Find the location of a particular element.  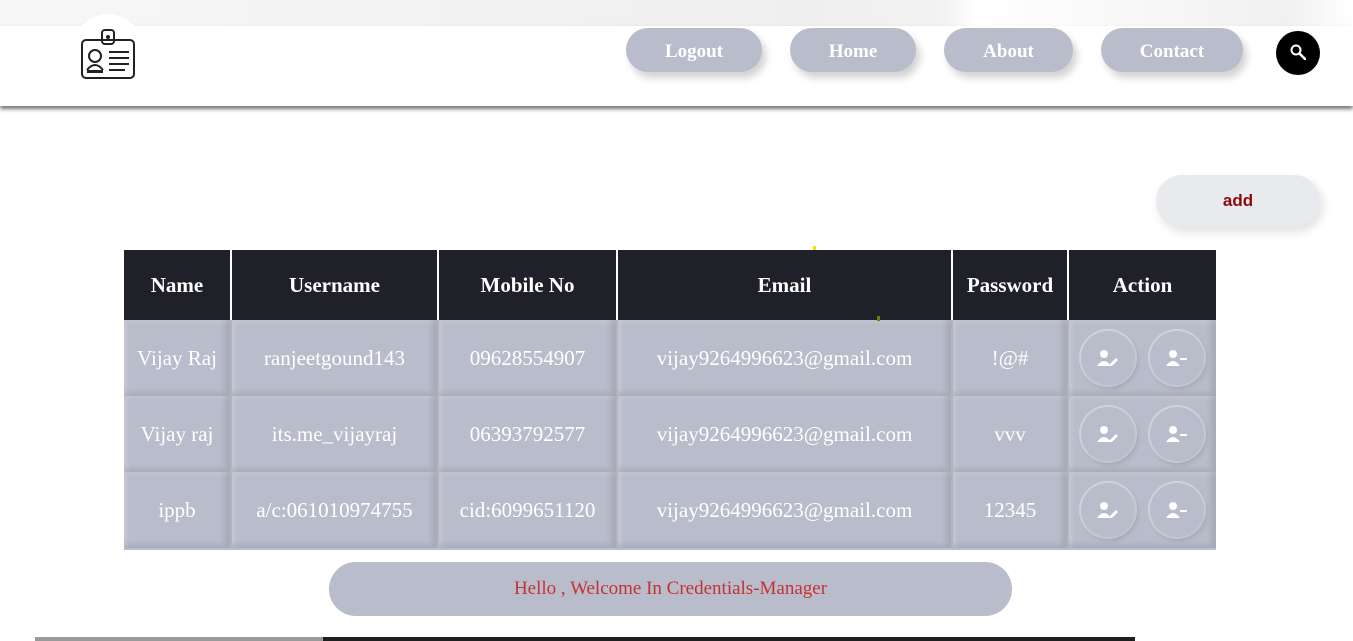

search-button is located at coordinates (1298, 53).